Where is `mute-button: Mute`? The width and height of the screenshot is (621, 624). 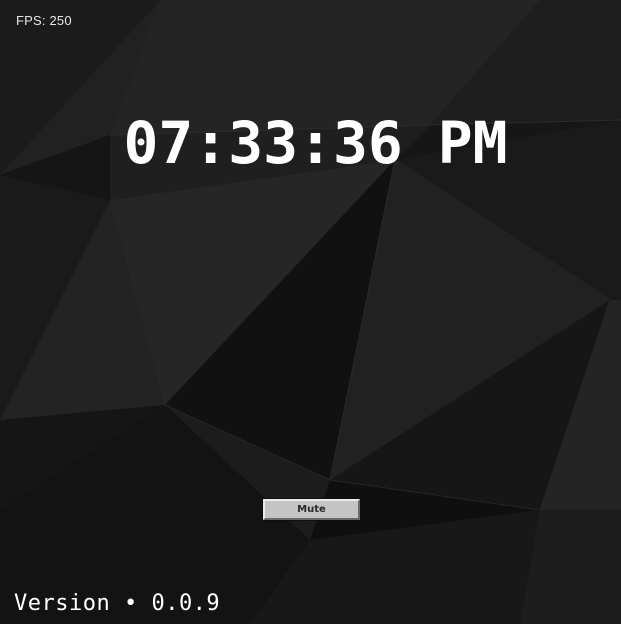 mute-button: Mute is located at coordinates (311, 509).